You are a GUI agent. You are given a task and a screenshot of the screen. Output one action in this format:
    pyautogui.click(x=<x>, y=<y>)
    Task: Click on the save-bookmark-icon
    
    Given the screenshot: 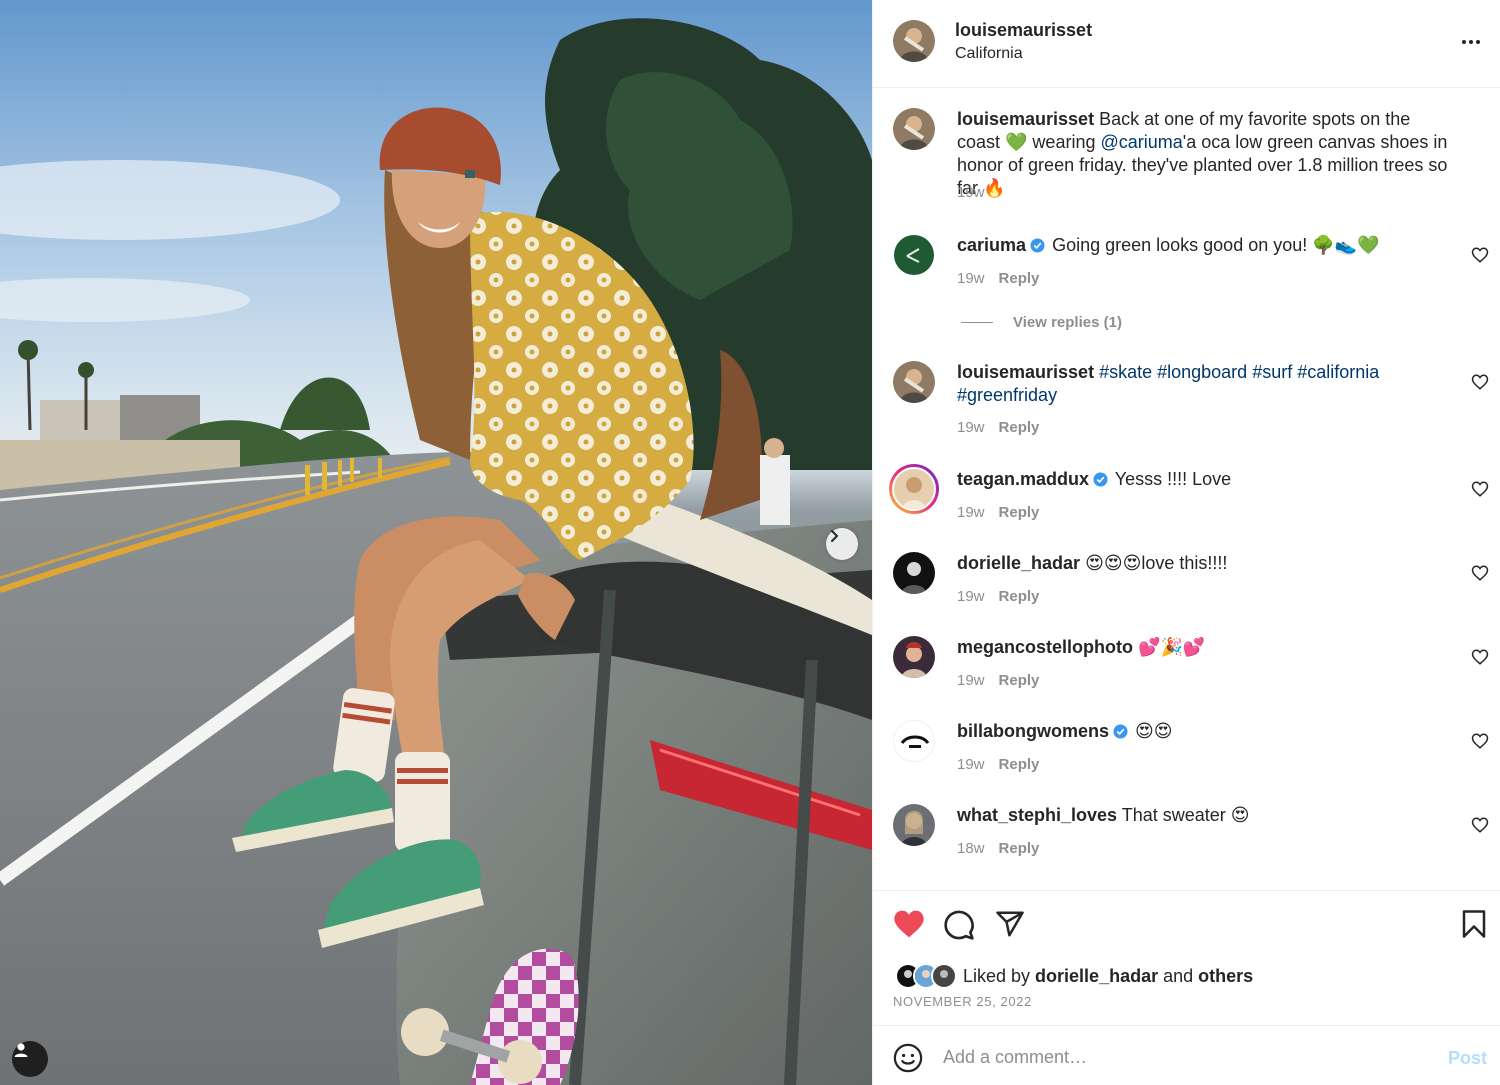 What is the action you would take?
    pyautogui.click(x=1474, y=924)
    